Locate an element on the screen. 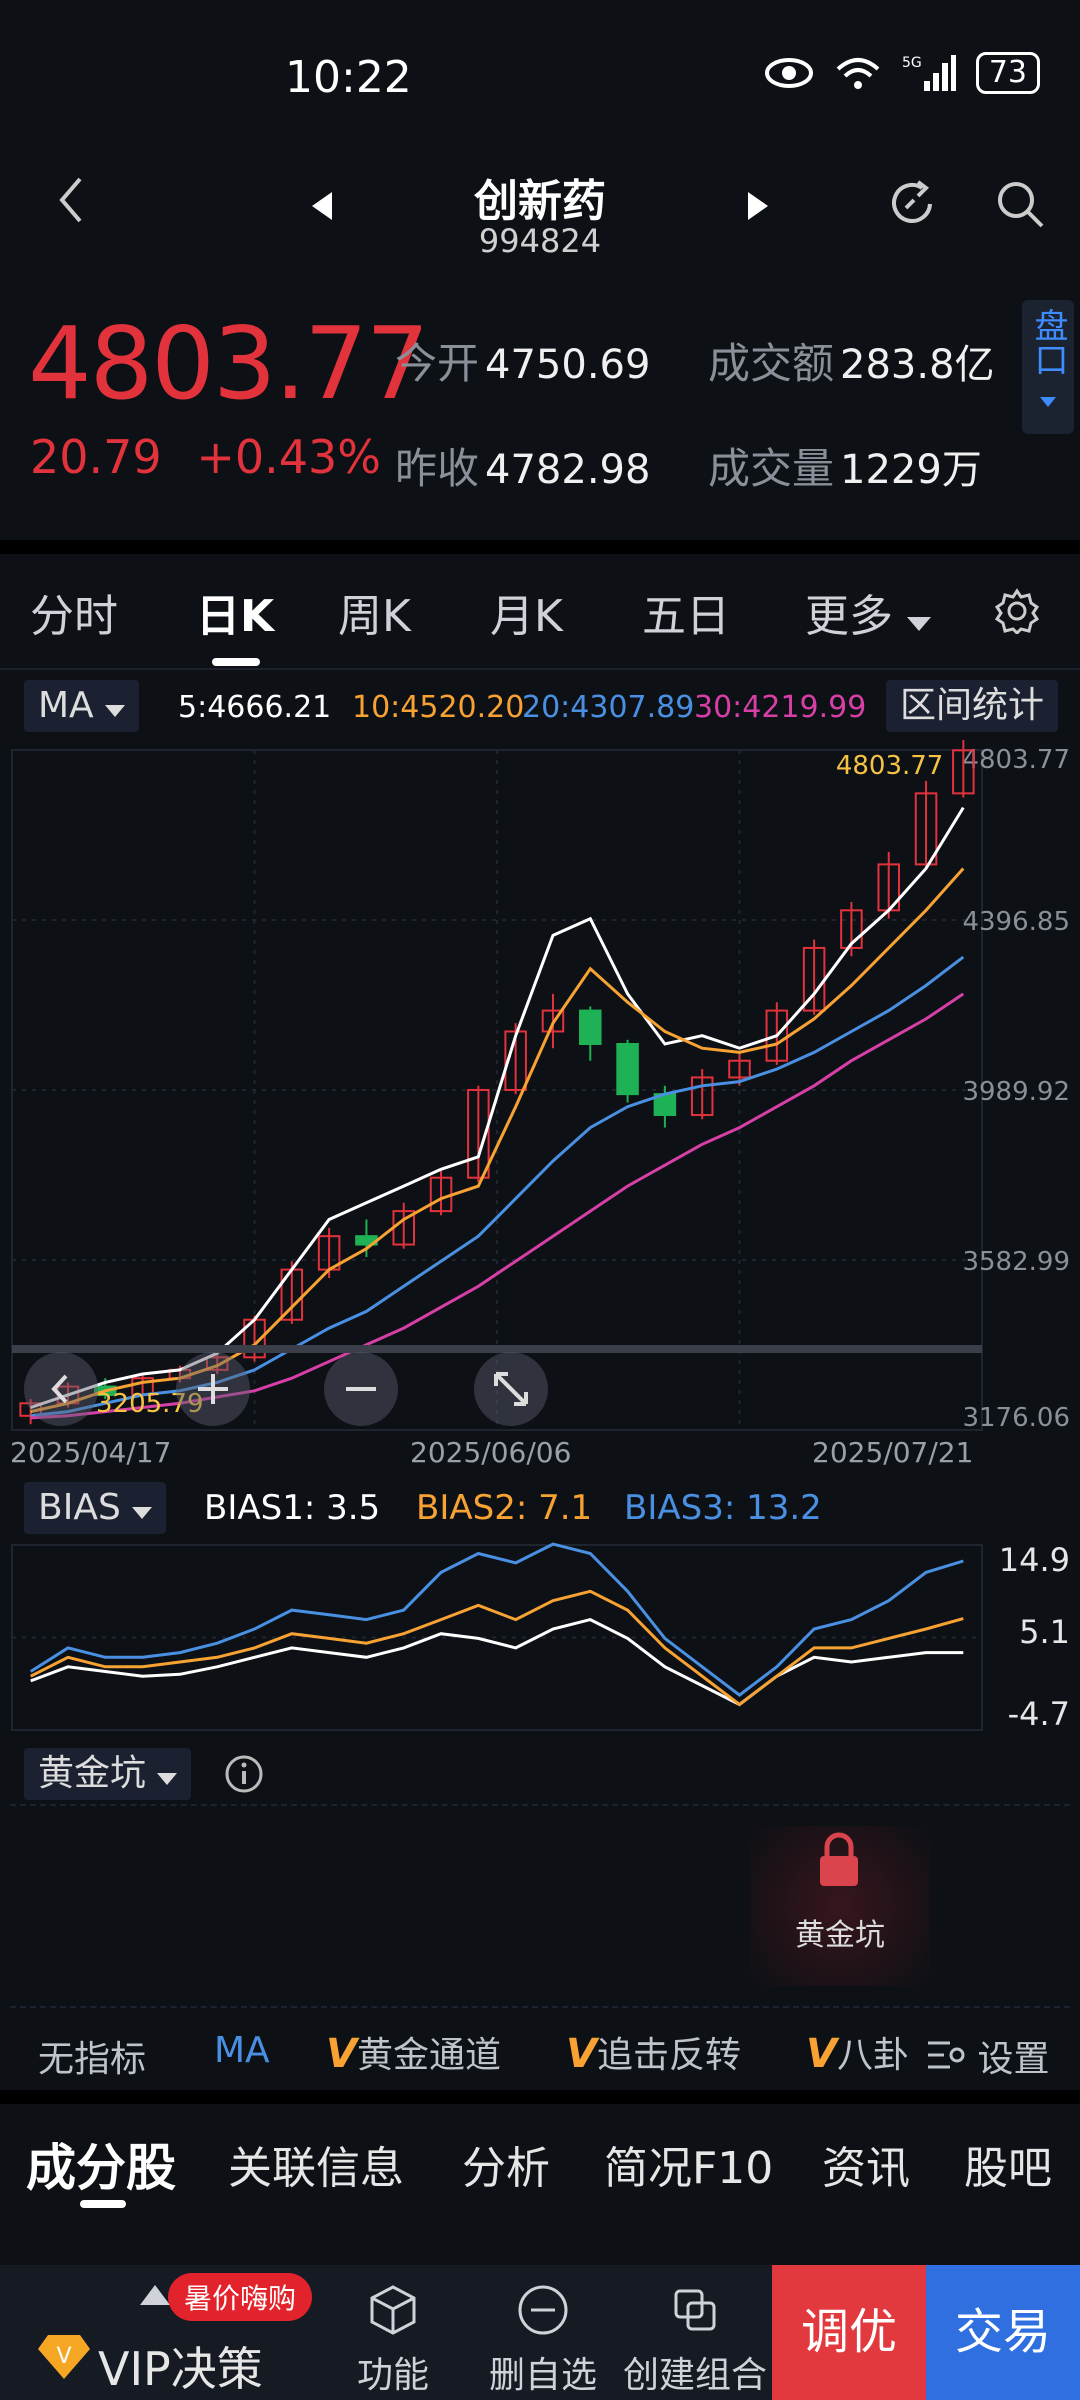  indicator-bagua: V八卦 is located at coordinates (857, 2052).